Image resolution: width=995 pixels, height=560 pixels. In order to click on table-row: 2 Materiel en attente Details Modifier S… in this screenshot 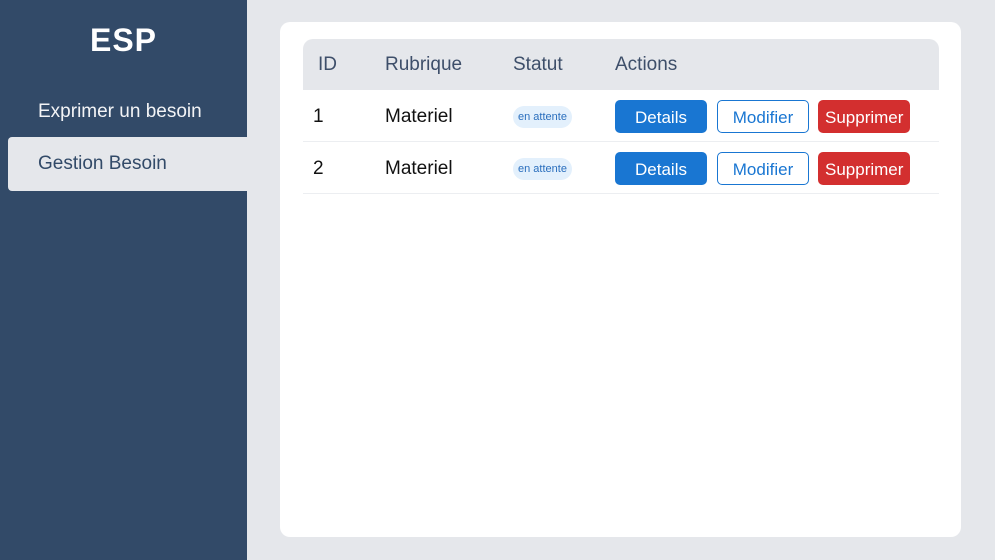, I will do `click(621, 168)`.